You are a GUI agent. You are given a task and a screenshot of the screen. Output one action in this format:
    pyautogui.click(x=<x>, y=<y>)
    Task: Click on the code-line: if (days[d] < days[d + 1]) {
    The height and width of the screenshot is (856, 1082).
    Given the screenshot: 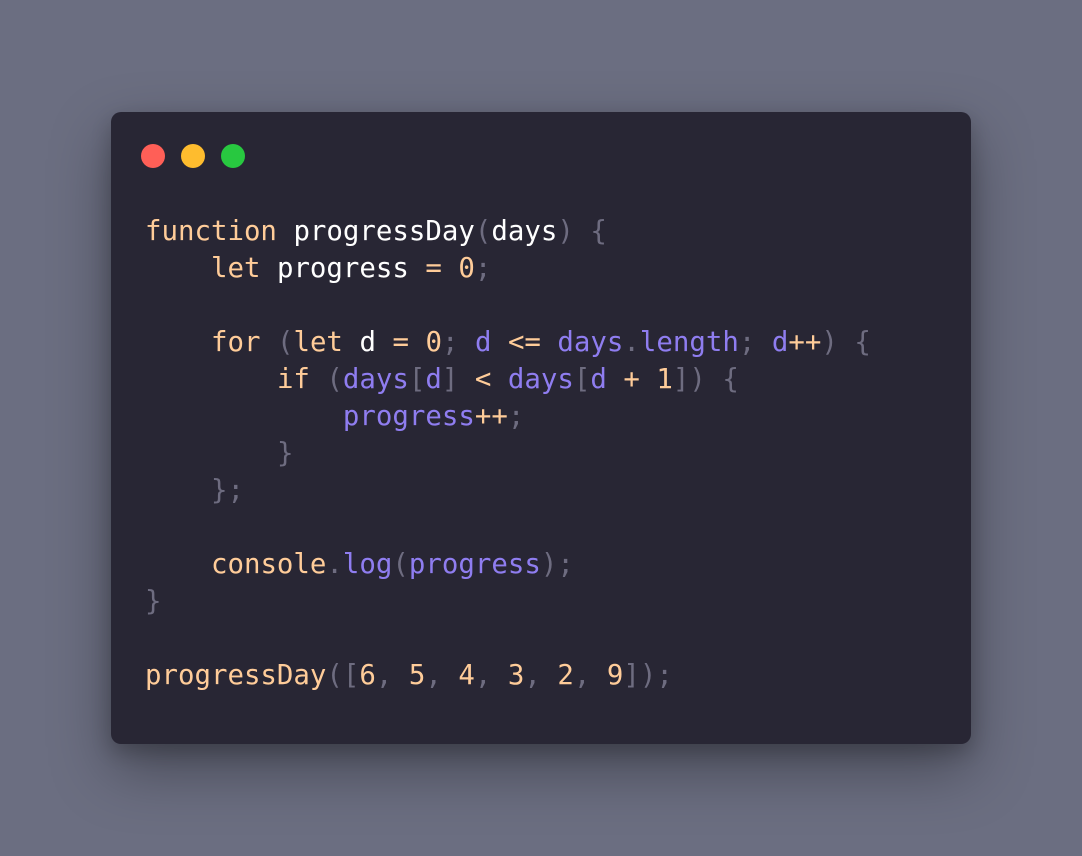 What is the action you would take?
    pyautogui.click(x=508, y=379)
    